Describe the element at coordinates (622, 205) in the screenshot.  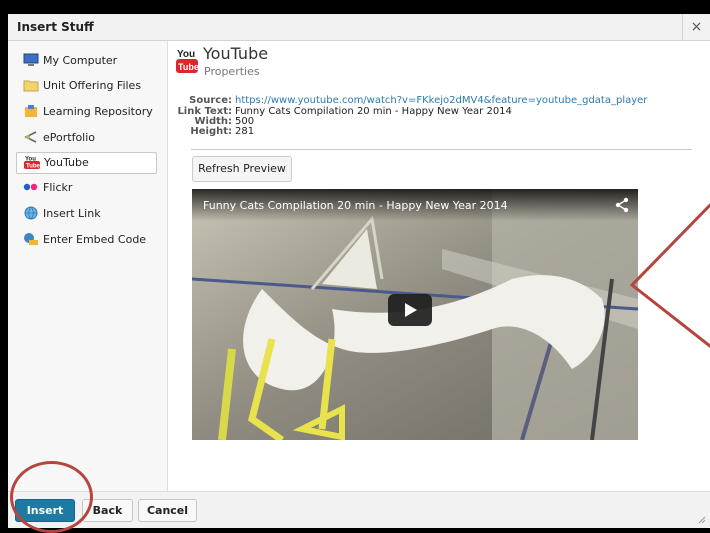
I see `share-icon` at that location.